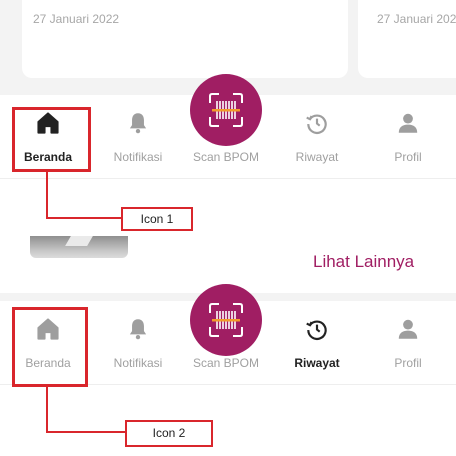 The height and width of the screenshot is (456, 456). What do you see at coordinates (169, 433) in the screenshot?
I see `annotation-label-icon-2: Icon 2` at bounding box center [169, 433].